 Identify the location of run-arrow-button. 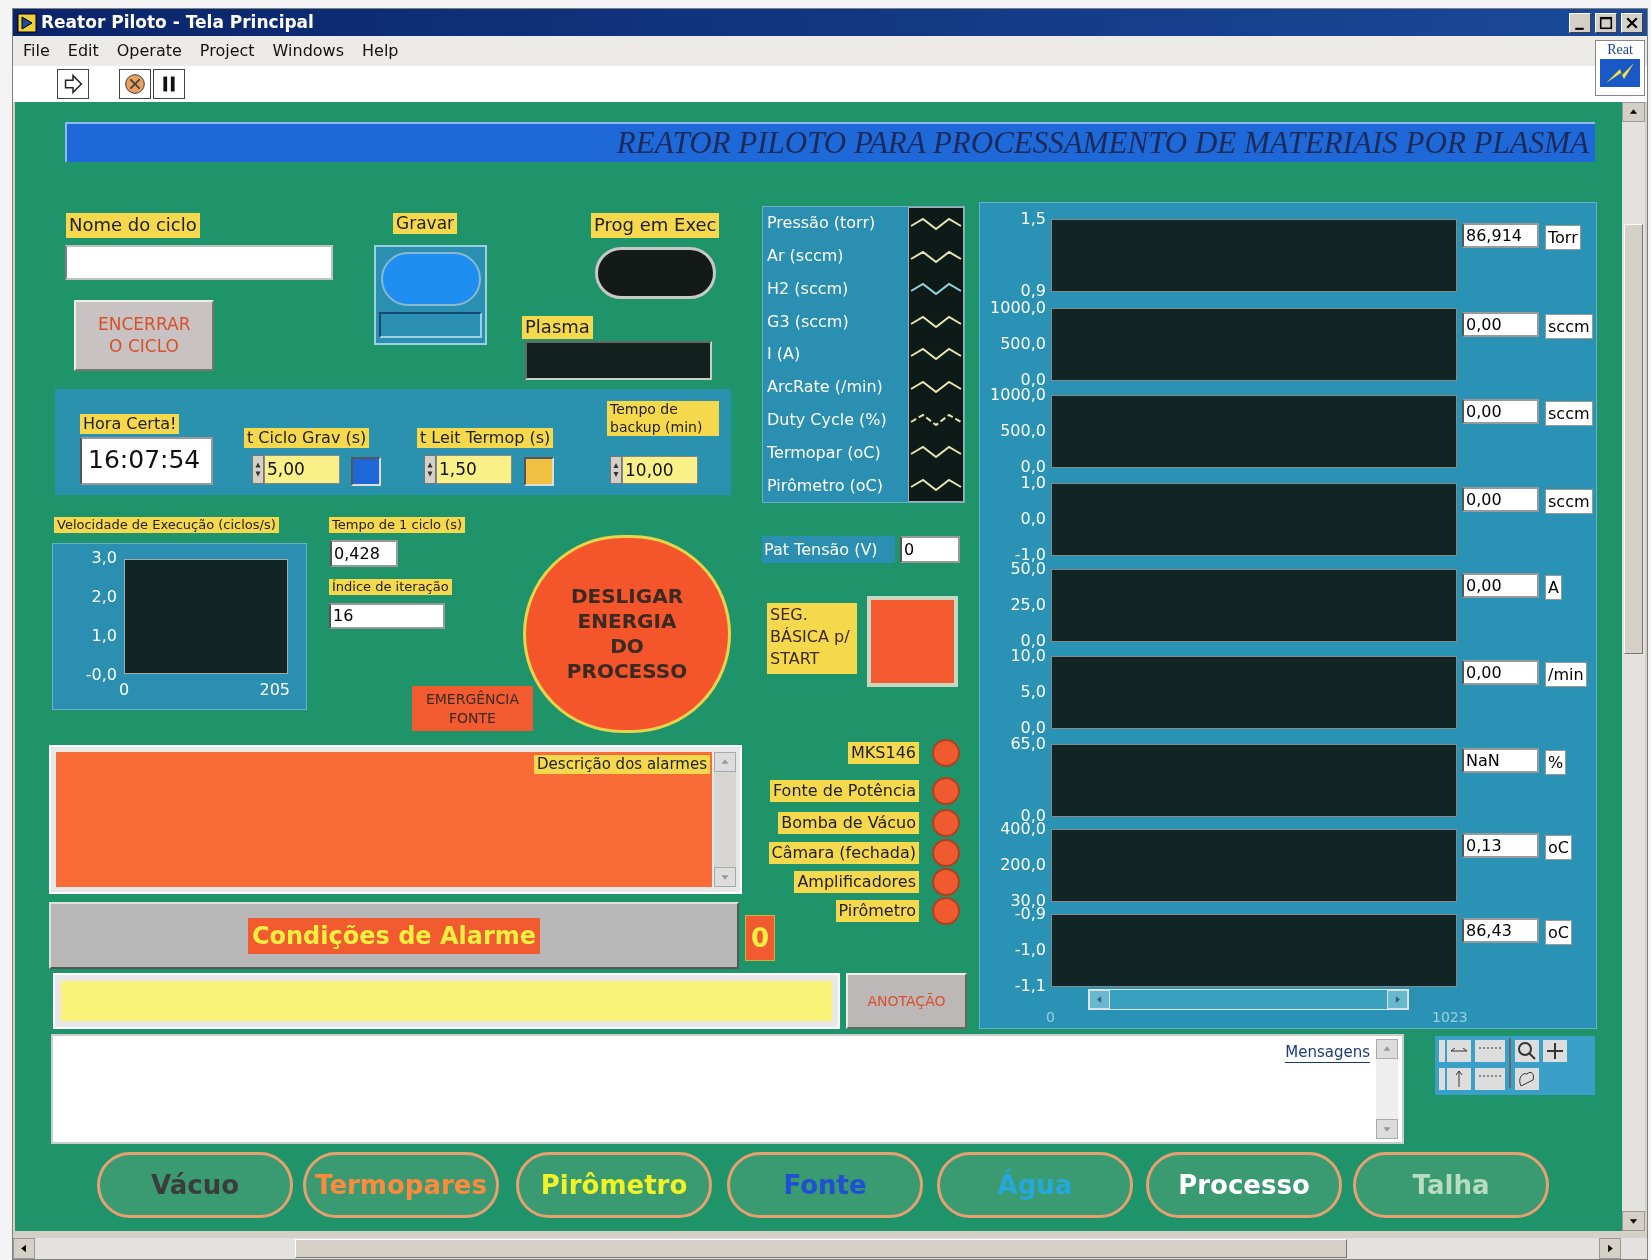
(73, 84).